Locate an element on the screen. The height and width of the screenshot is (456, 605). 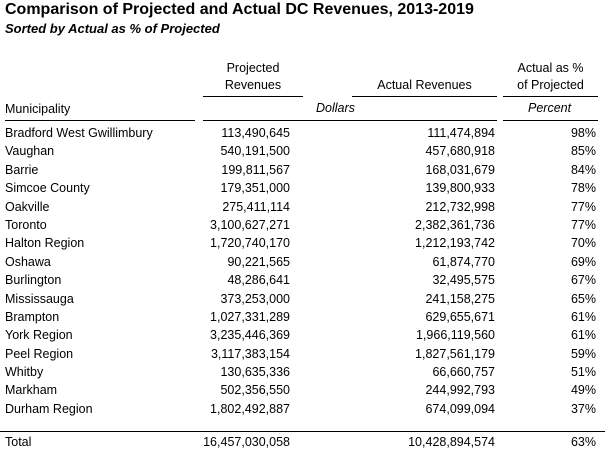
municipality-cell: Halton Region is located at coordinates (45, 243).